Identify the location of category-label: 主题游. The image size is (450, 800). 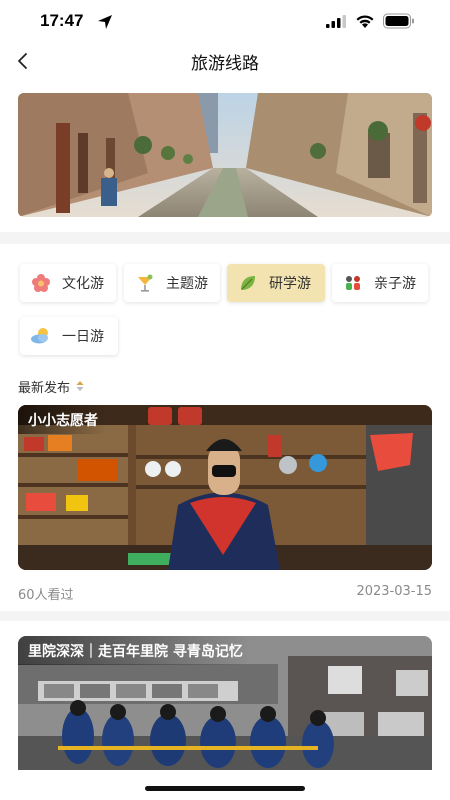
(187, 284).